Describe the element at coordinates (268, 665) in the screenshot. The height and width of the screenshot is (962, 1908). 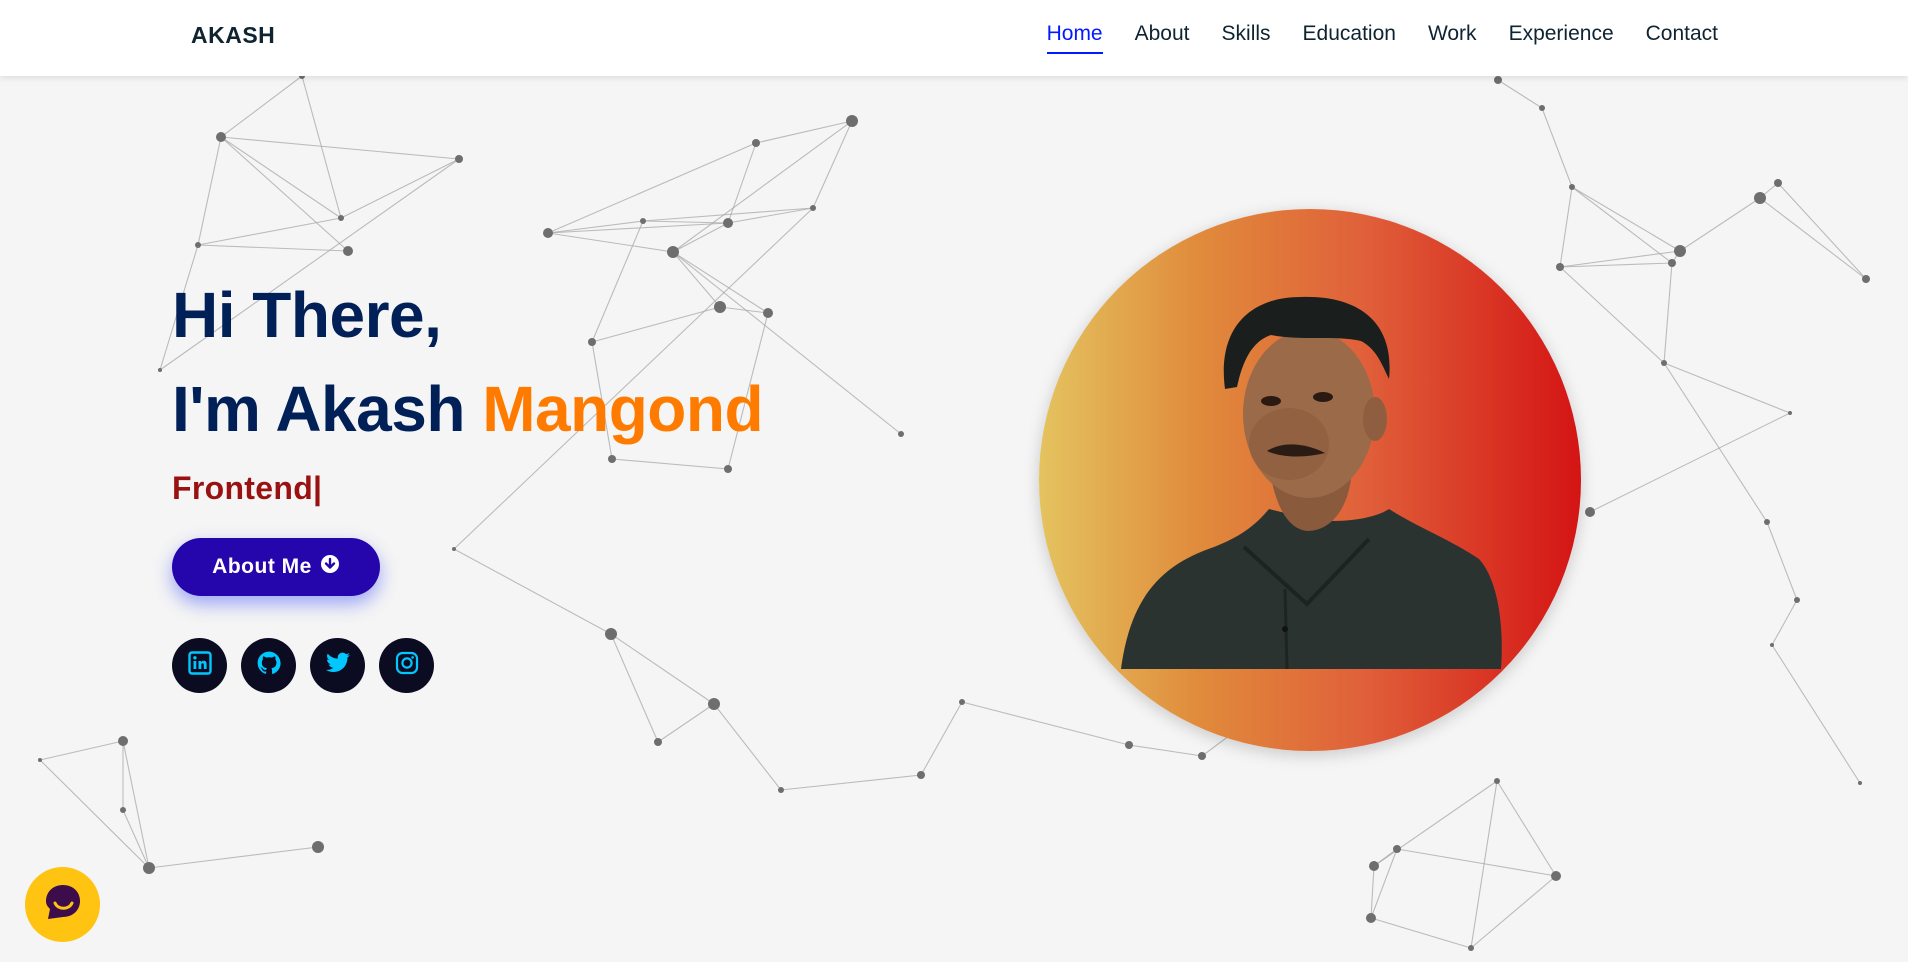
I see `github-link` at that location.